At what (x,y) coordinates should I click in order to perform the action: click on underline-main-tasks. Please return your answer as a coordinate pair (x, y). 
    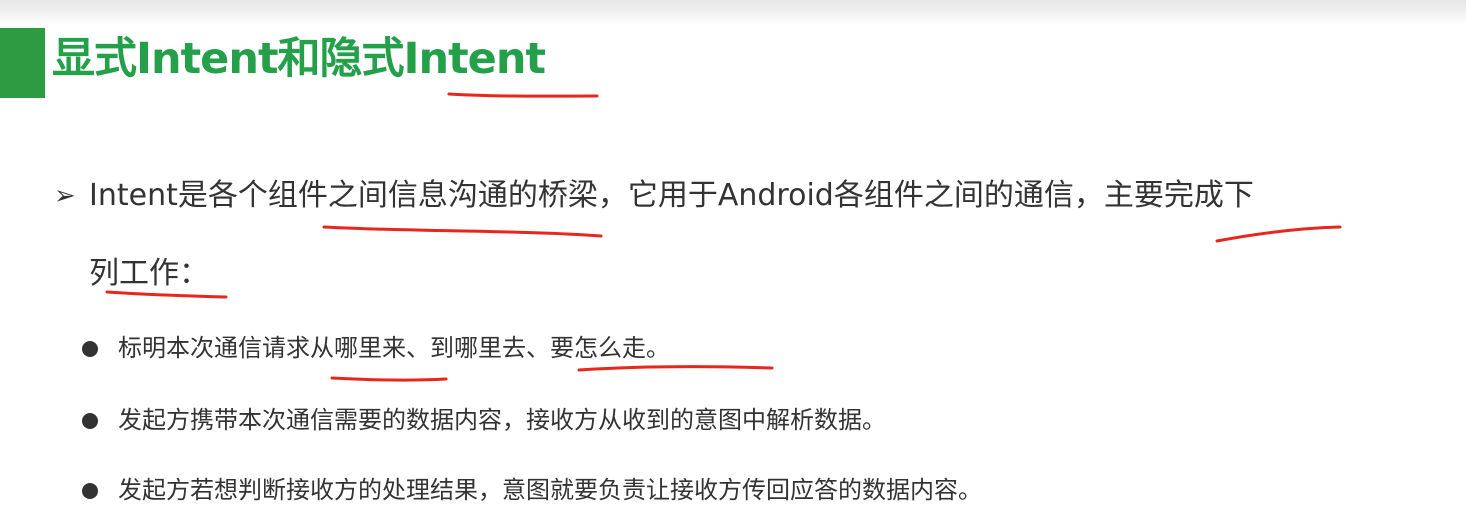
    Looking at the image, I should click on (1278, 234).